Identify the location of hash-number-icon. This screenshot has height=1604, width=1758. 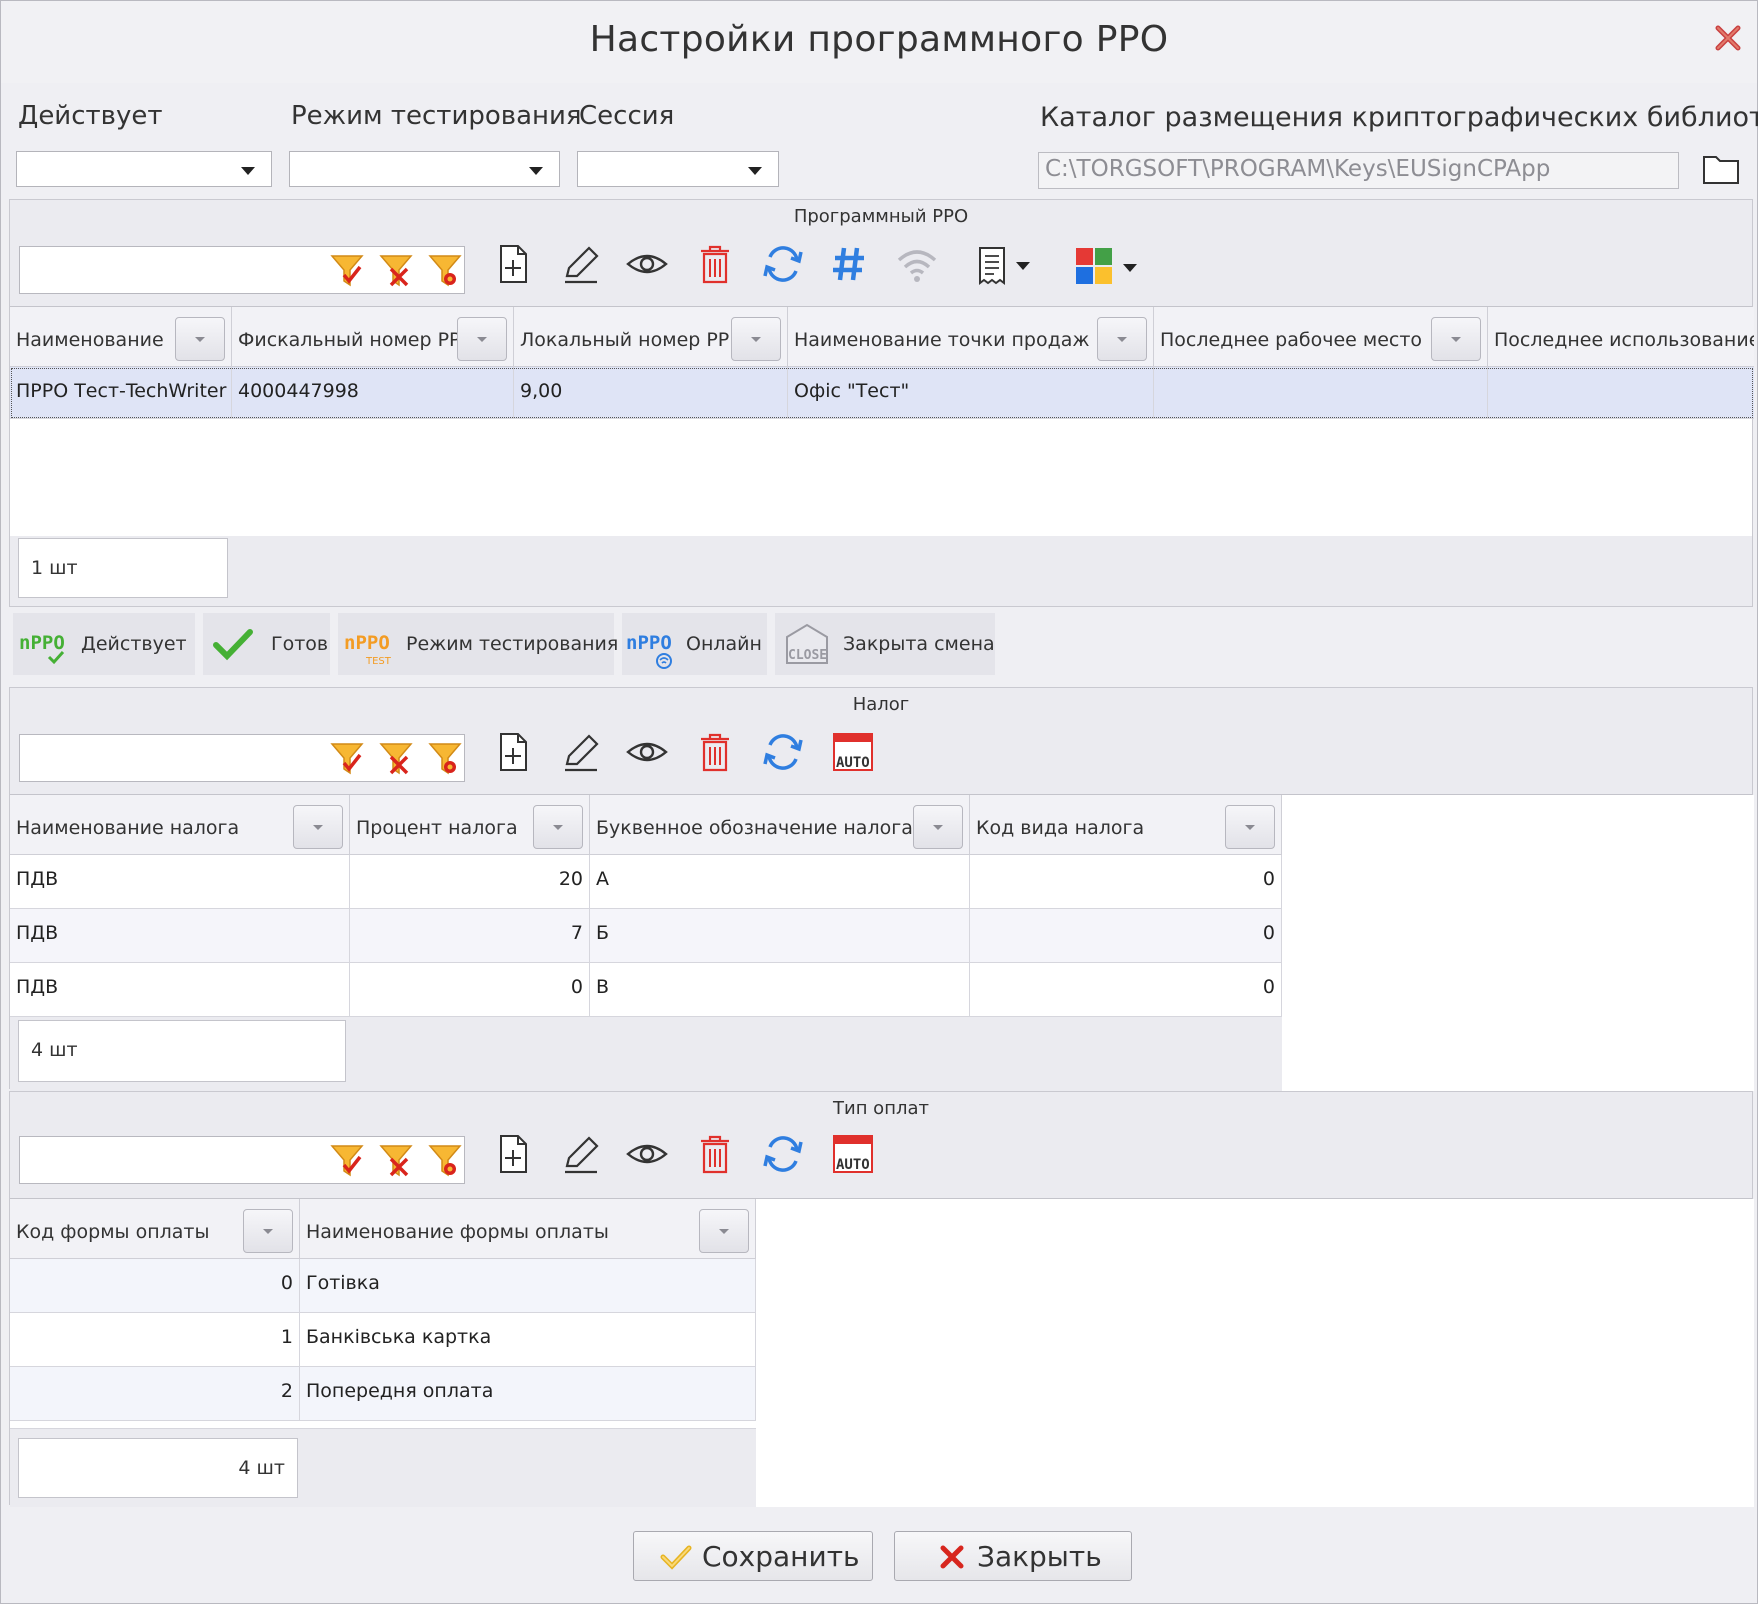
(849, 264).